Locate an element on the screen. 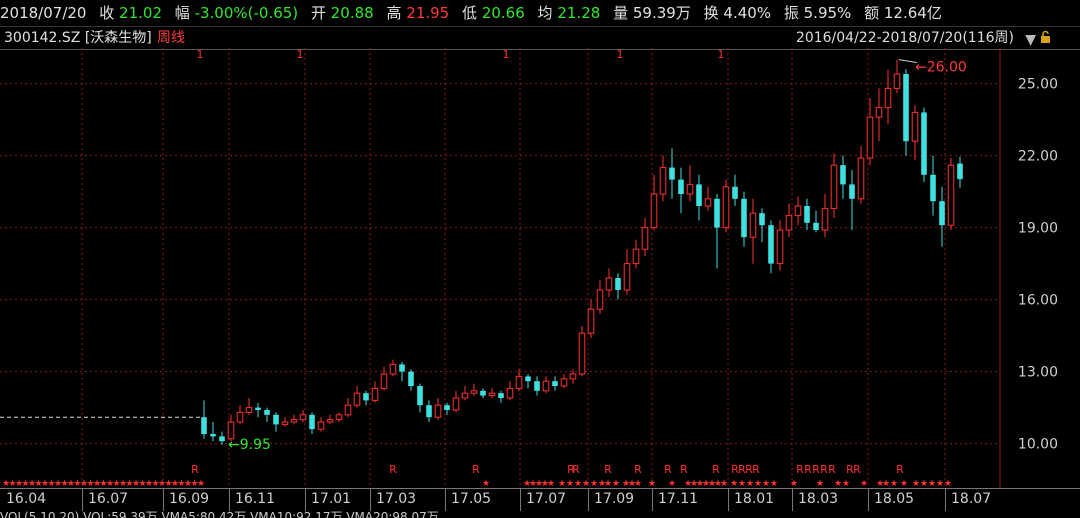 Image resolution: width=1080 pixels, height=518 pixels. x-tick-label: 17.09 is located at coordinates (614, 499).